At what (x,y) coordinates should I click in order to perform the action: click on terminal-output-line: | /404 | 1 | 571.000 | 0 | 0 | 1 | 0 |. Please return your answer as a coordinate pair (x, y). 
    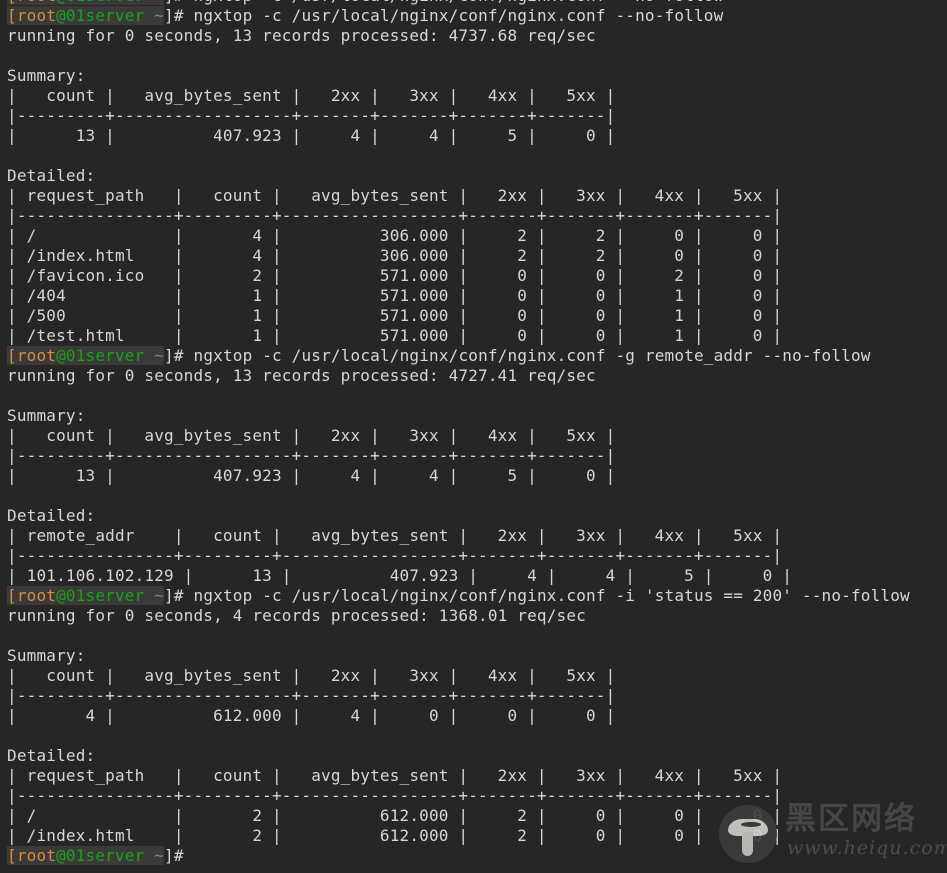
    Looking at the image, I should click on (395, 295).